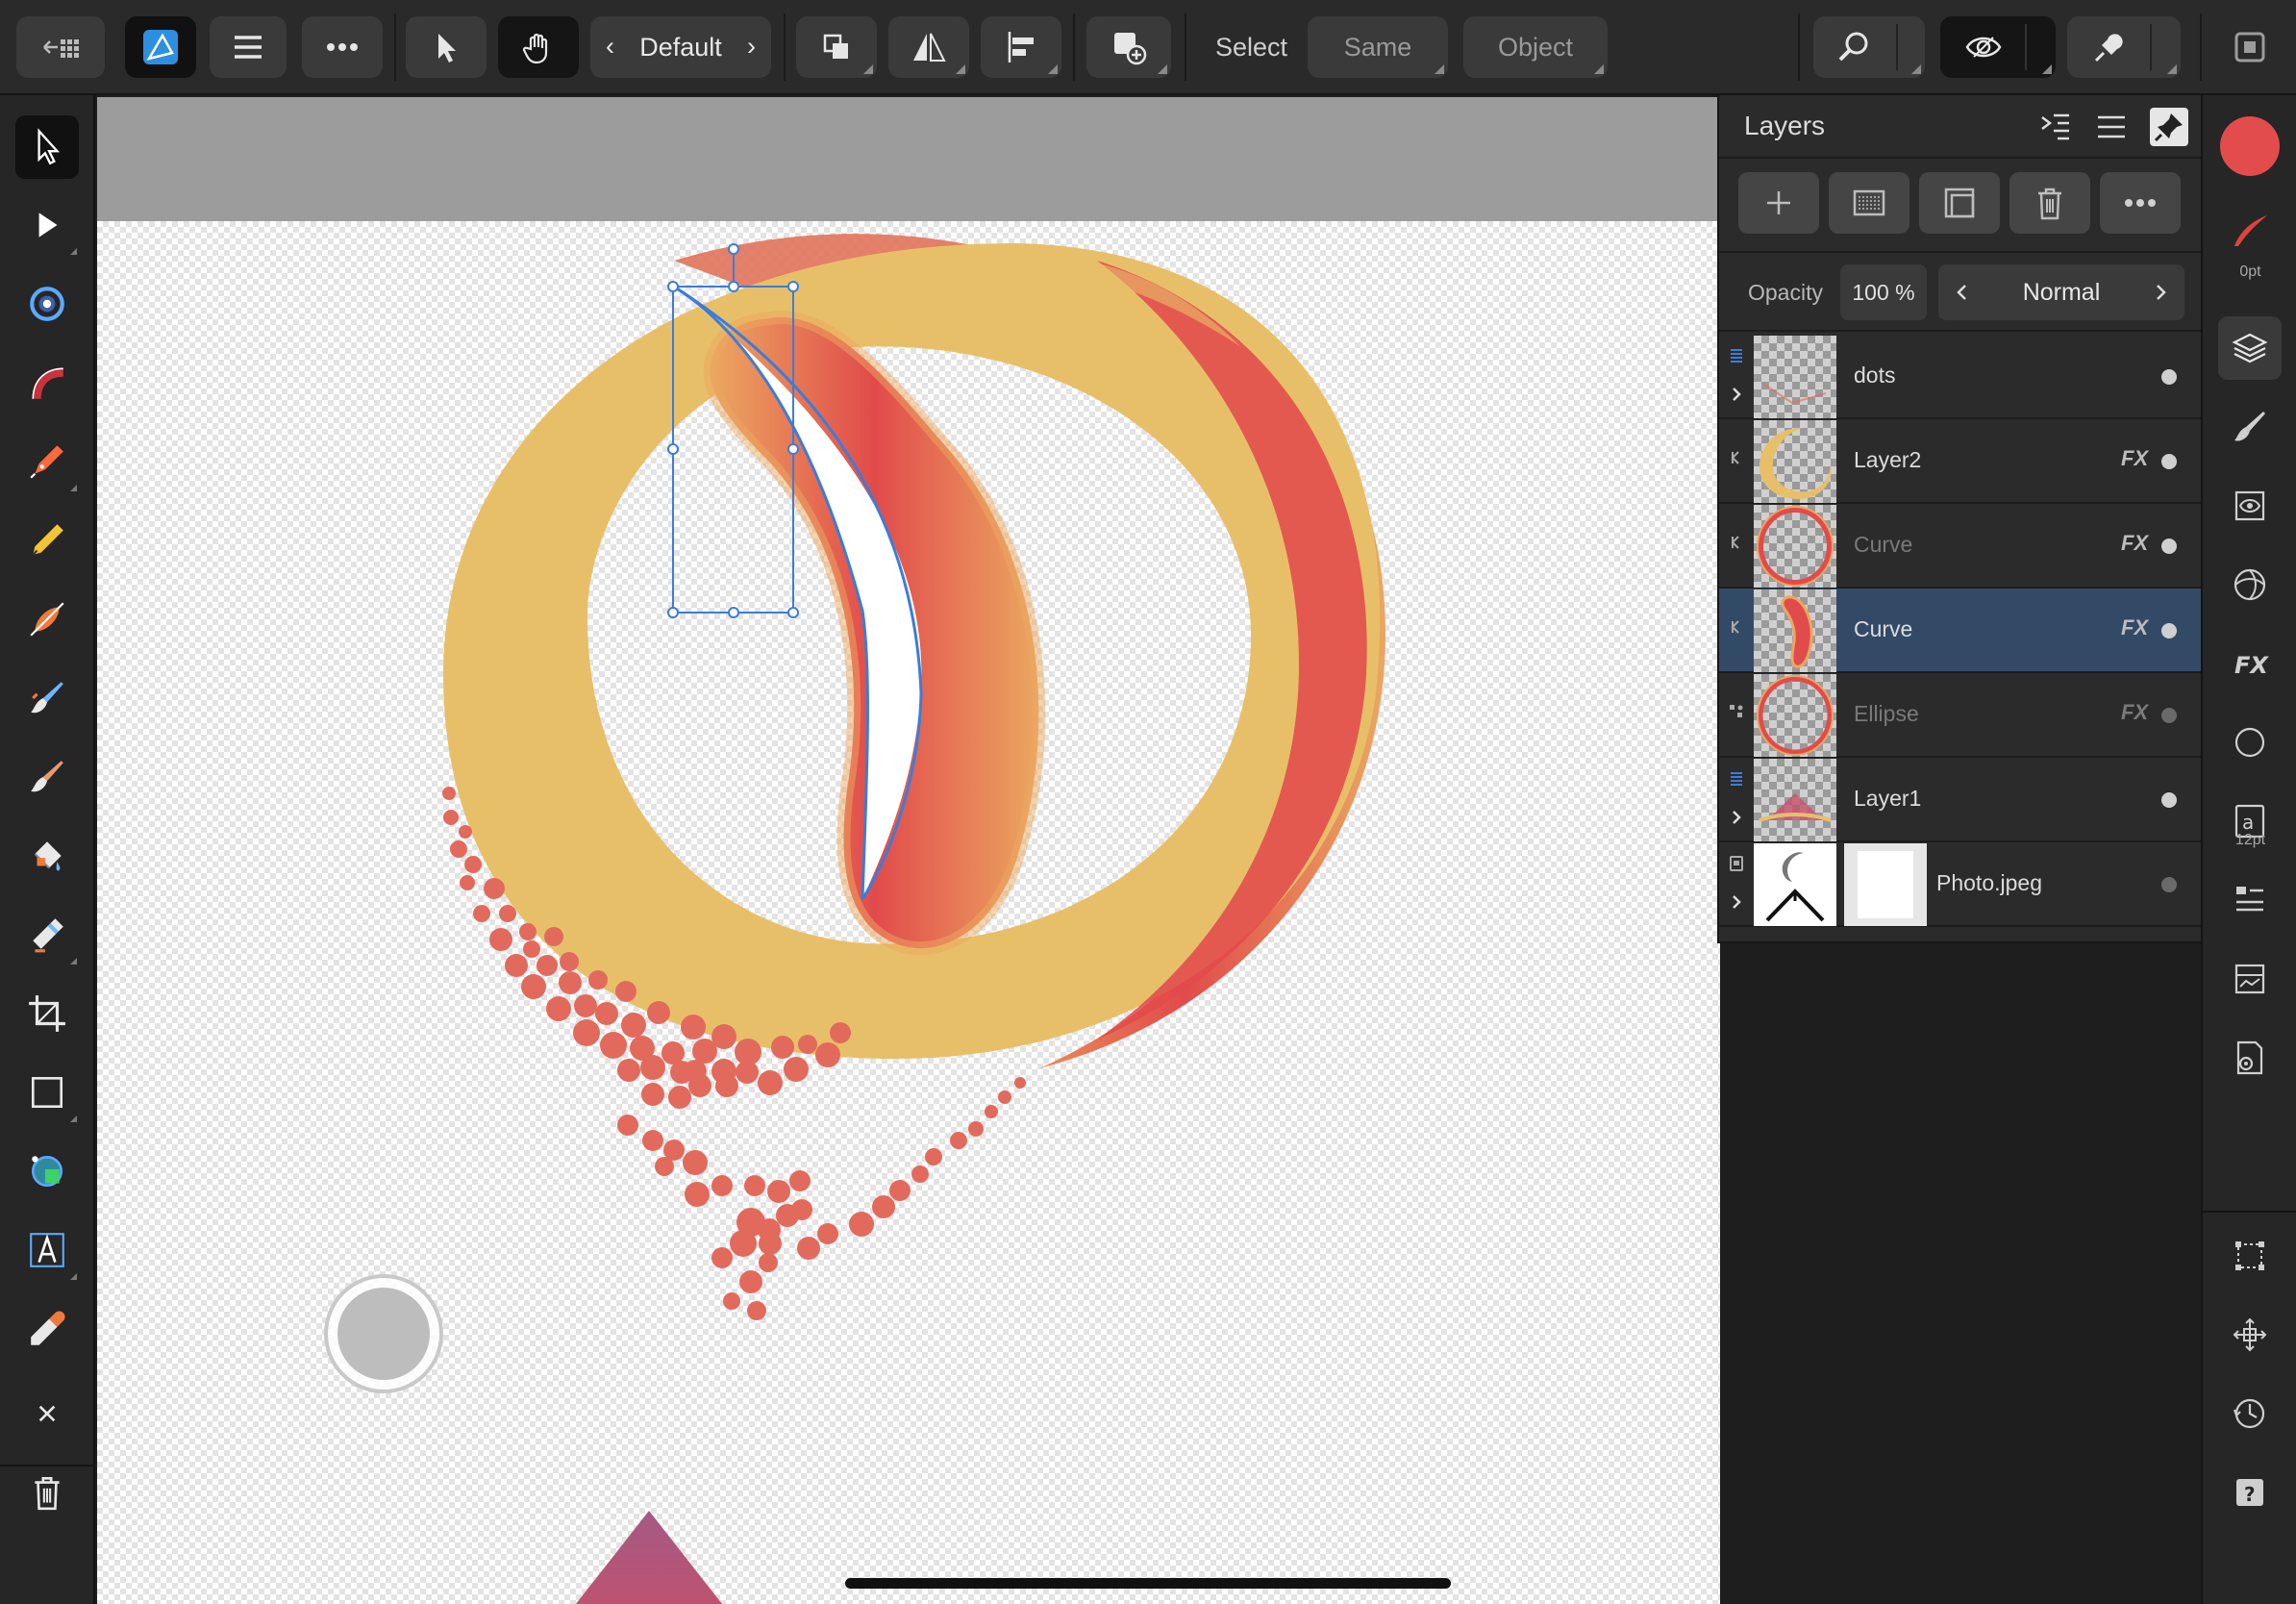  I want to click on corner-tool, so click(47, 304).